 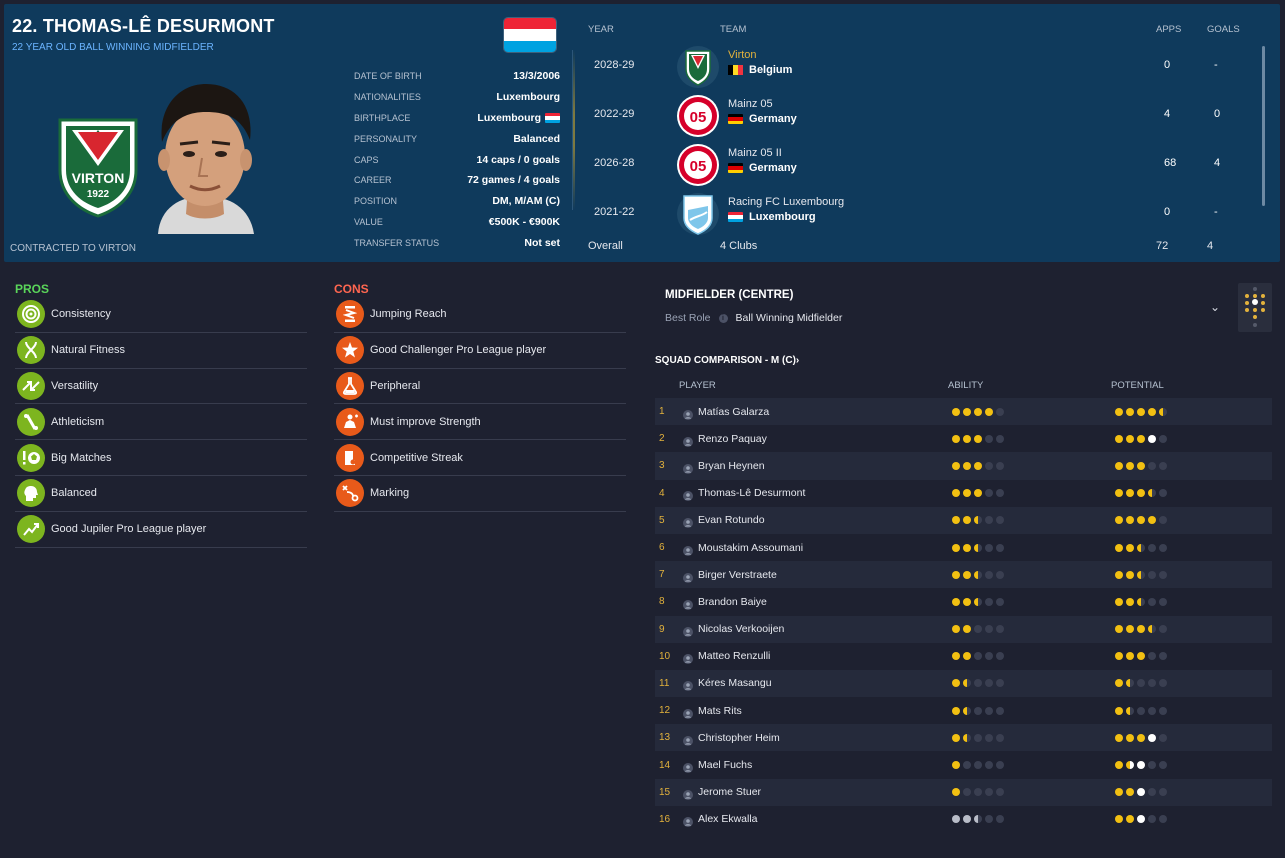 I want to click on career-header-goals: GOALS, so click(x=1223, y=29).